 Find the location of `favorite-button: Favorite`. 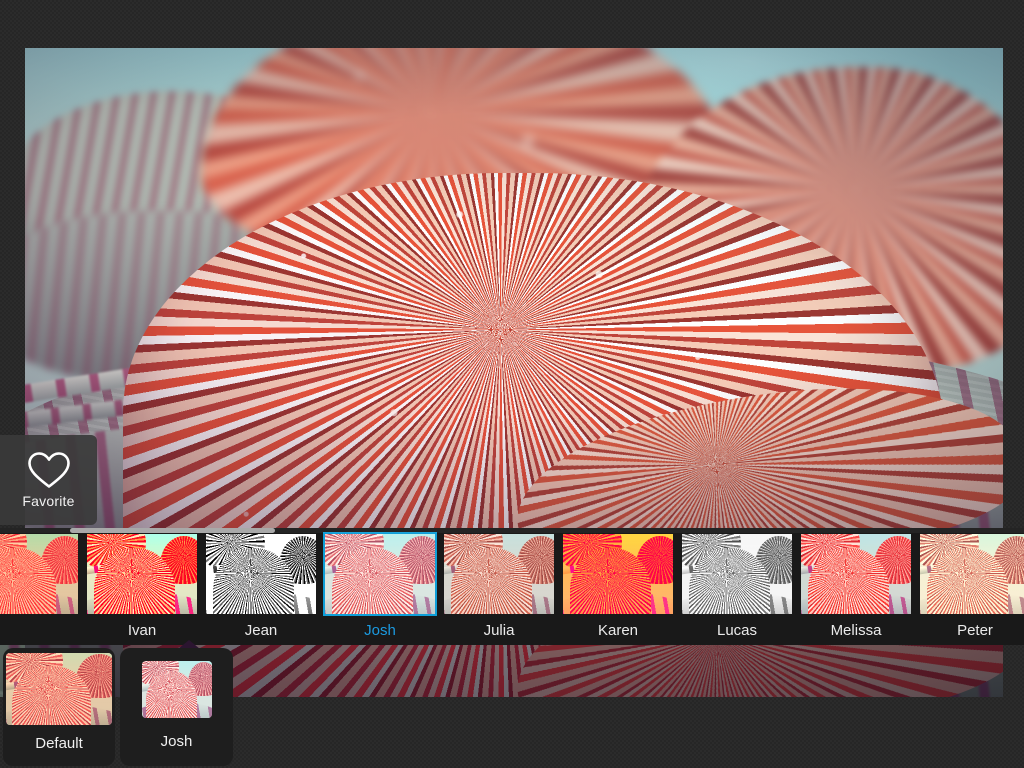

favorite-button: Favorite is located at coordinates (48, 480).